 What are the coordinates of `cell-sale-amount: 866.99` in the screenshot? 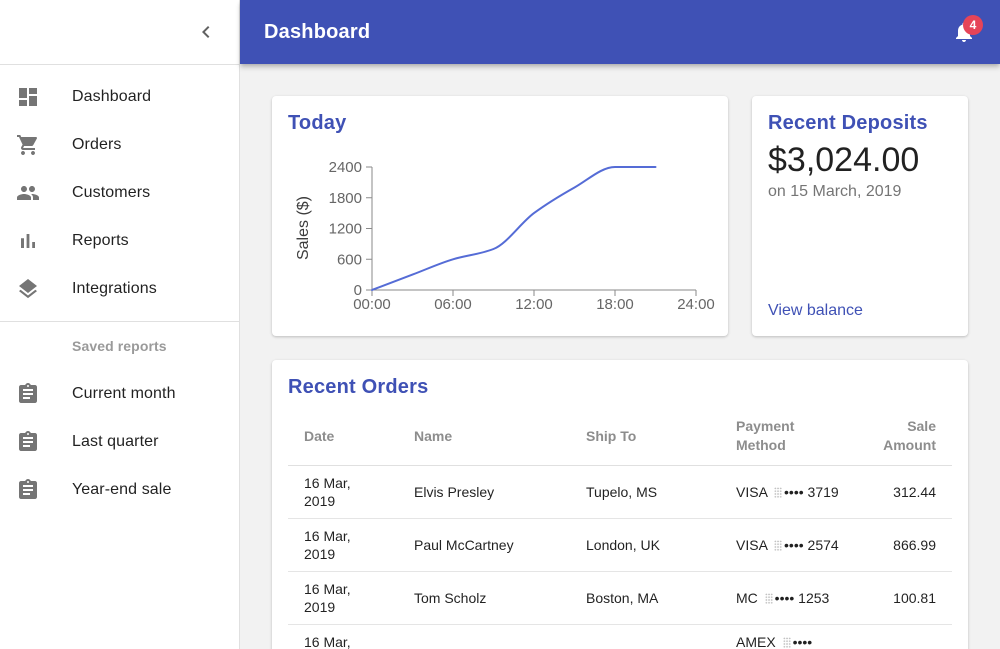 It's located at (904, 545).